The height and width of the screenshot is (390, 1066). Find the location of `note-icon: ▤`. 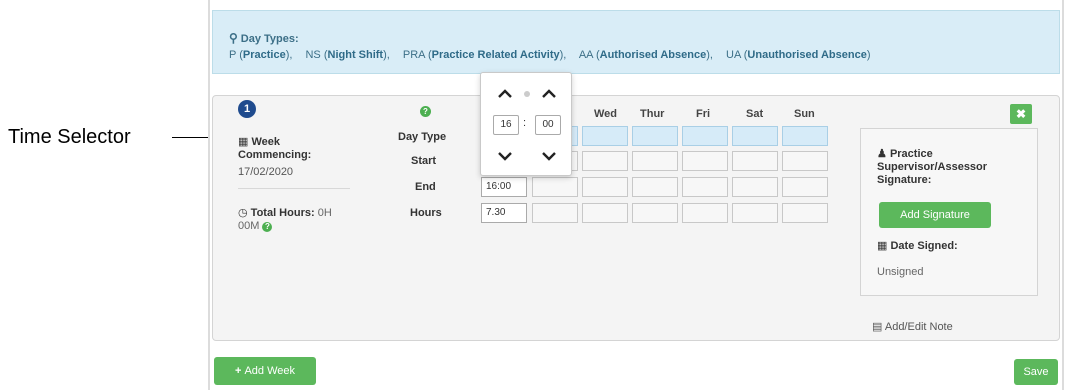

note-icon: ▤ is located at coordinates (877, 327).